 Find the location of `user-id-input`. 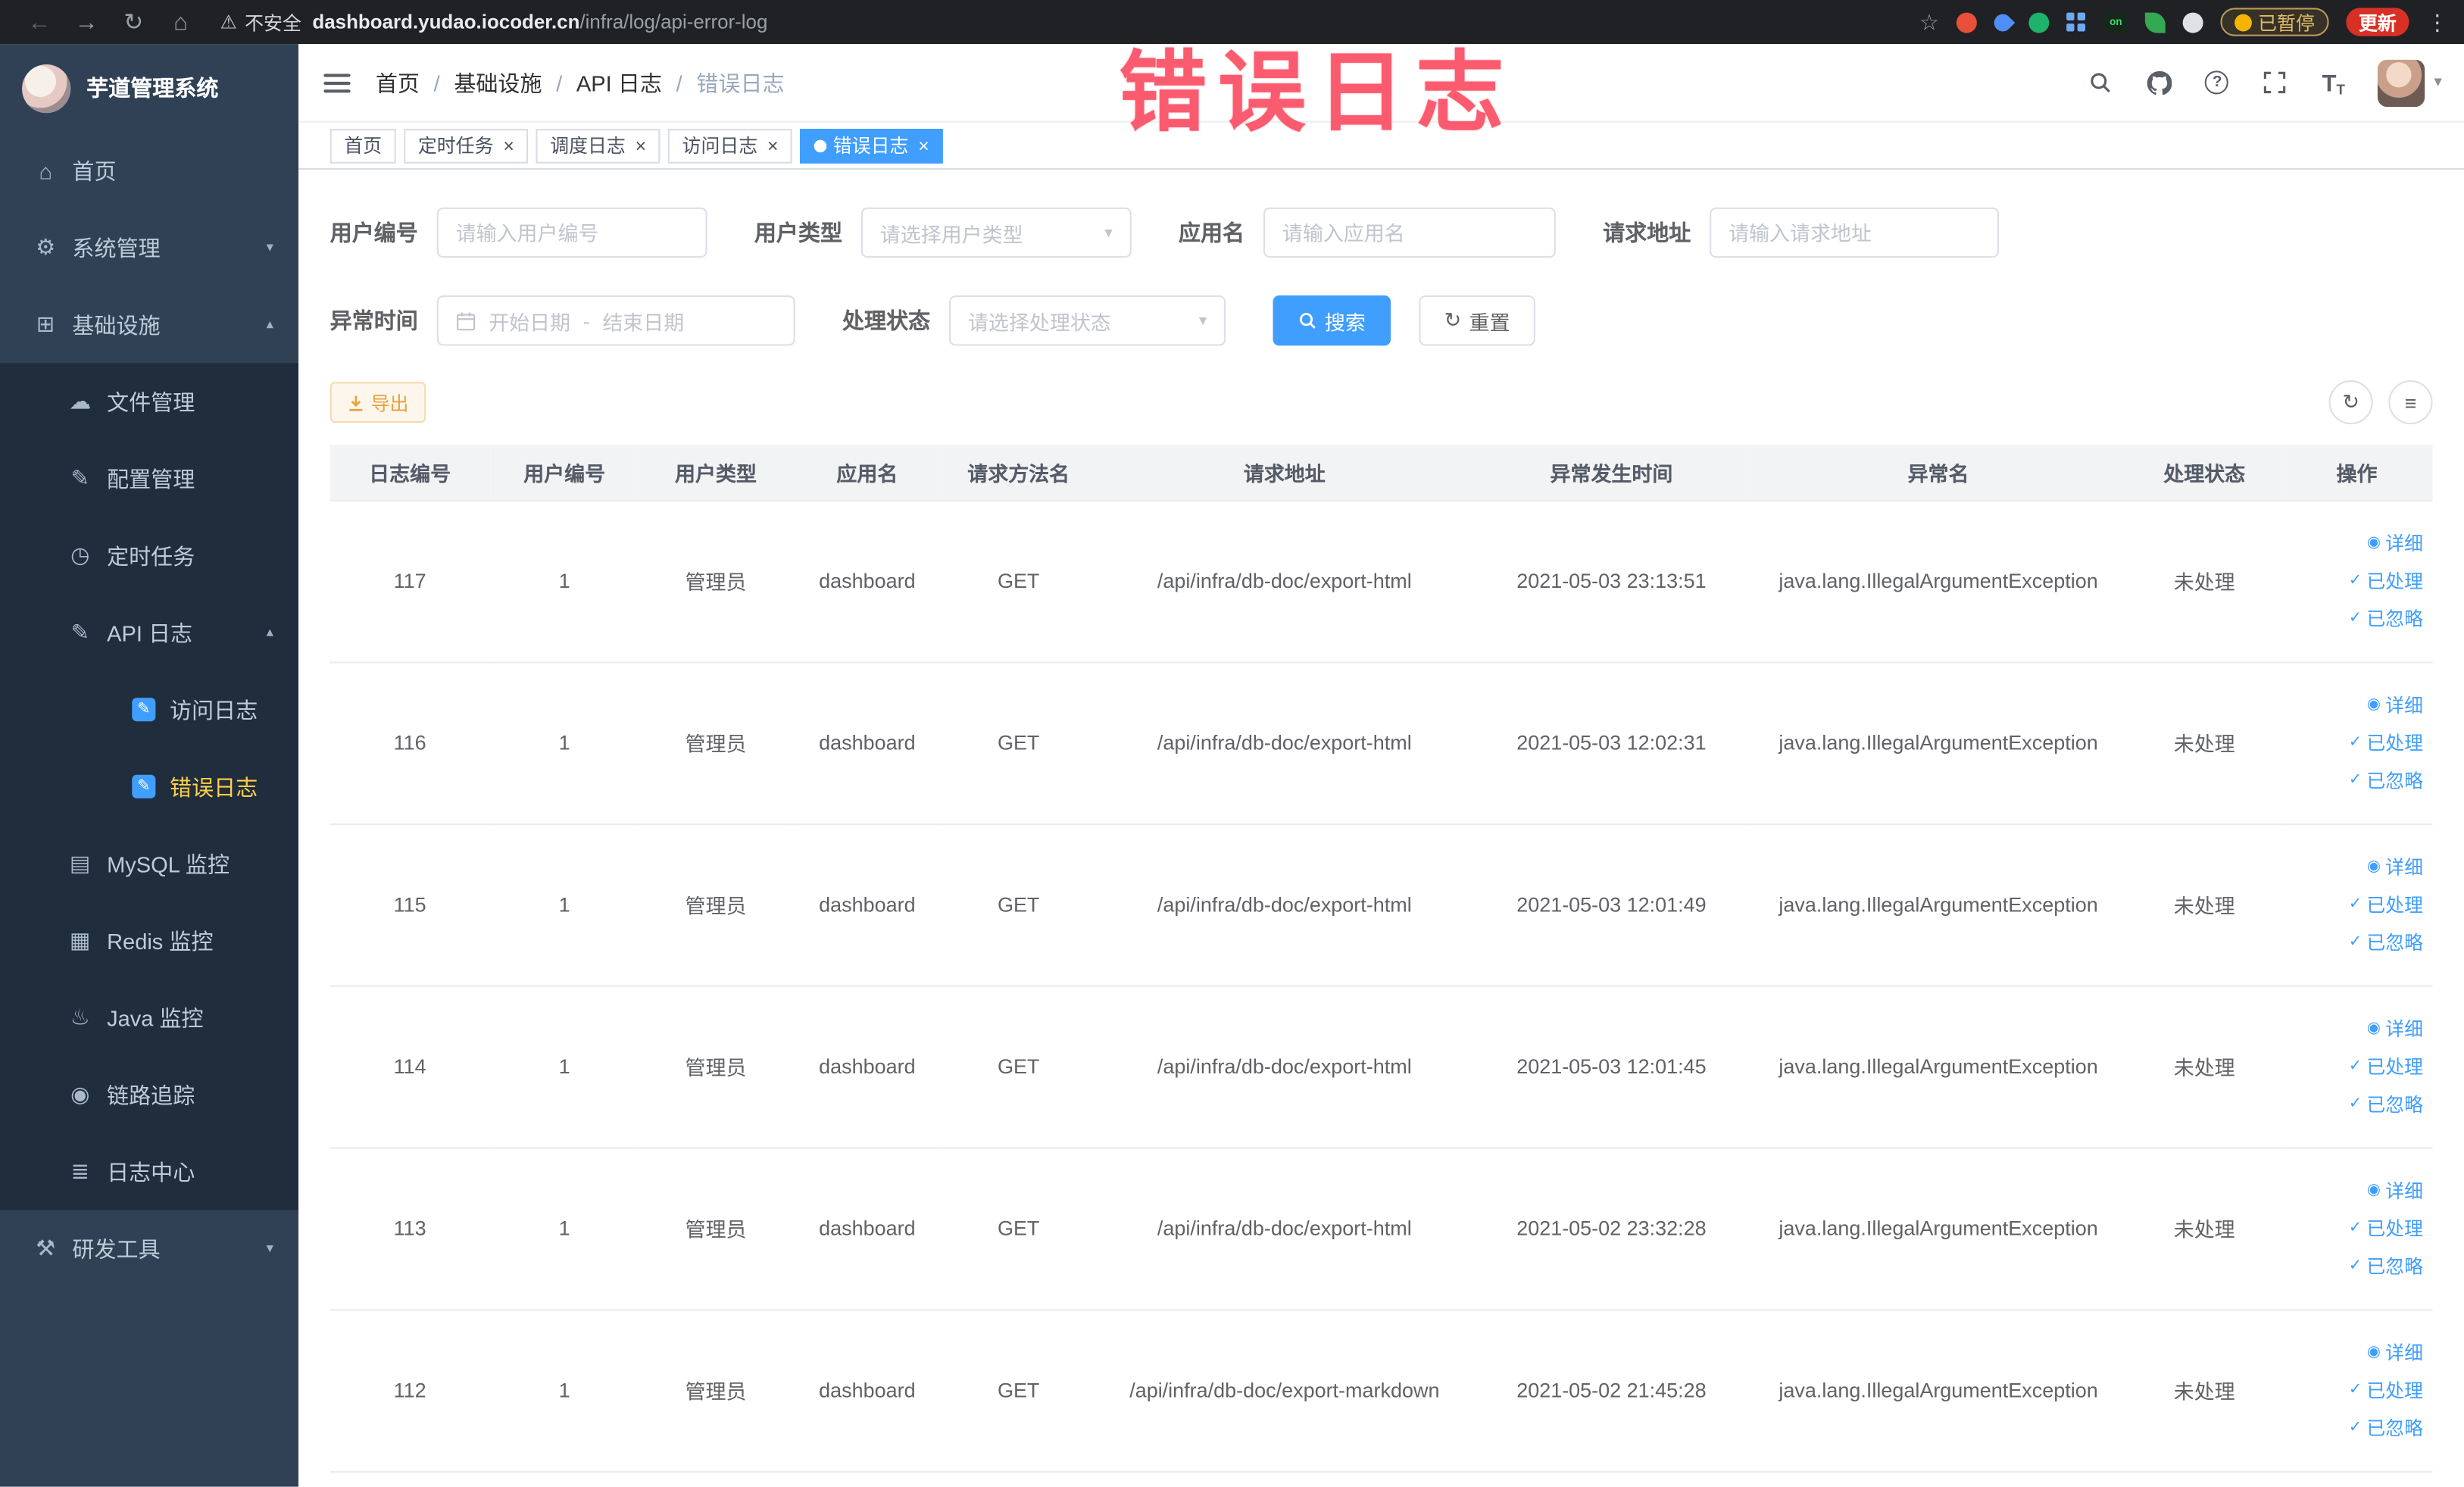

user-id-input is located at coordinates (571, 232).